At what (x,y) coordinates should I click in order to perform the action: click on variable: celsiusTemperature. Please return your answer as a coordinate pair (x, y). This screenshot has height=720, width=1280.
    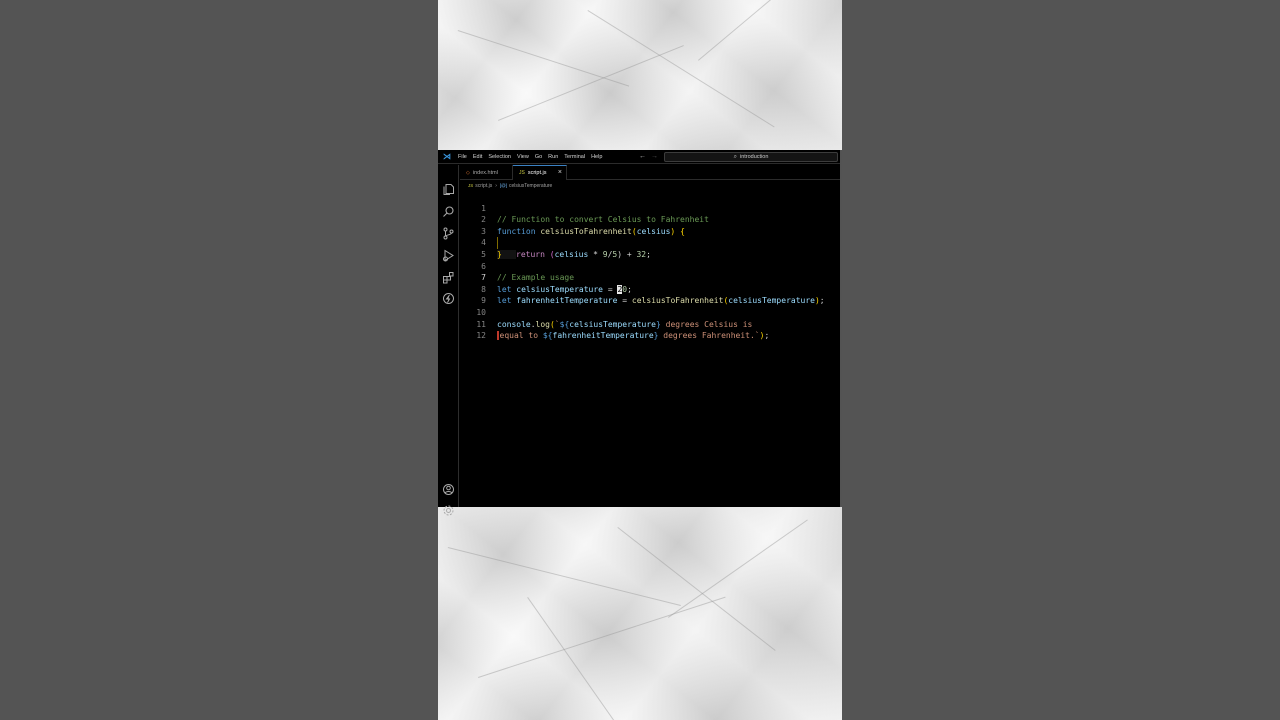
    Looking at the image, I should click on (559, 289).